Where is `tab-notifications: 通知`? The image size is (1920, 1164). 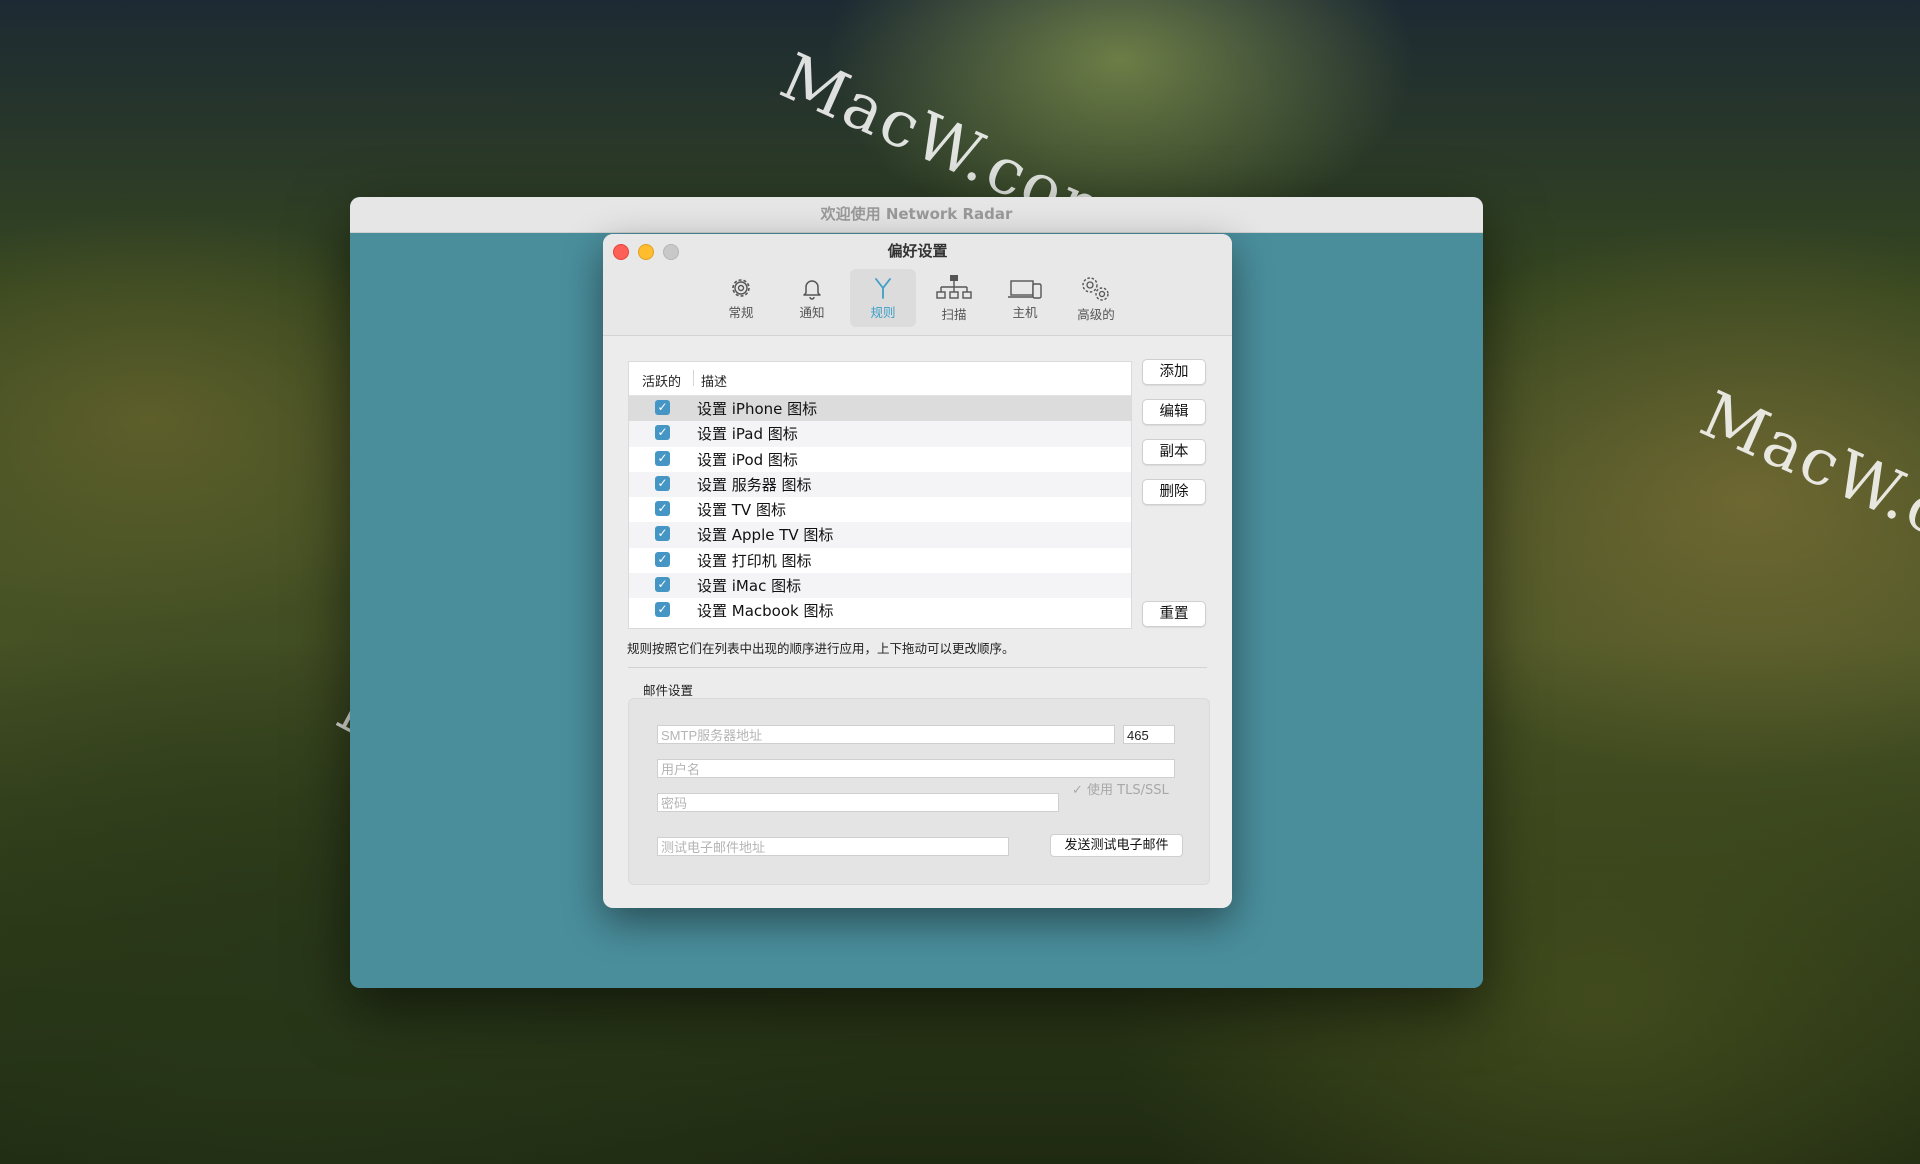 tab-notifications: 通知 is located at coordinates (812, 298).